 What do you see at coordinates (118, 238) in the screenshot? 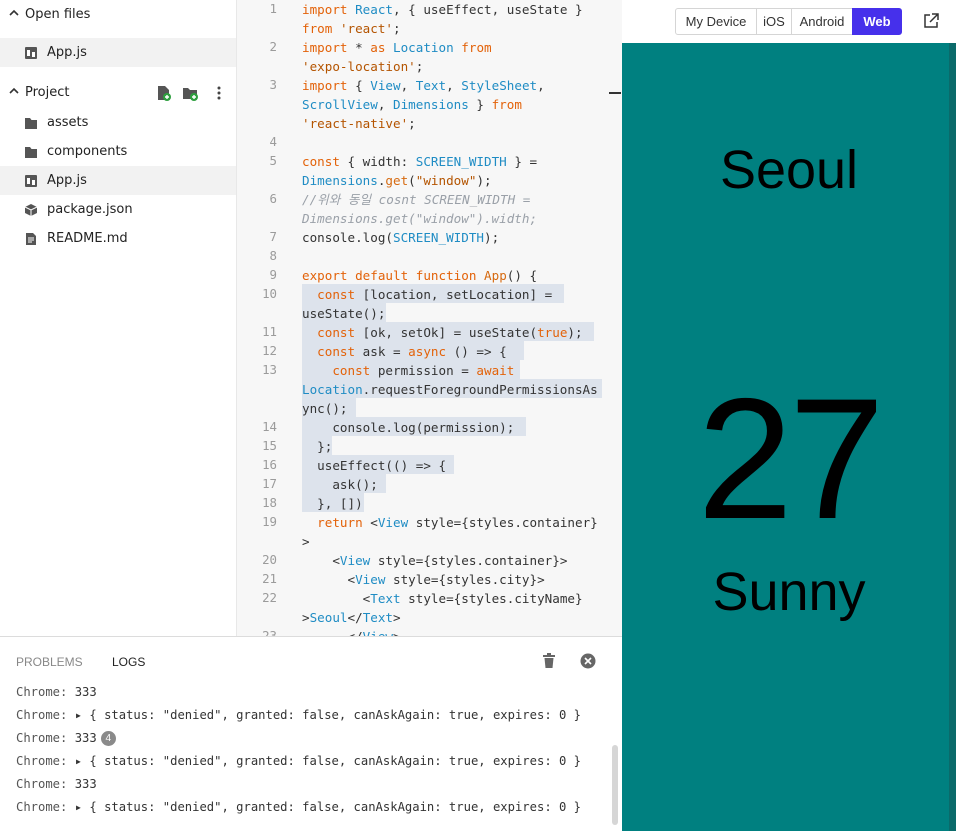
I see `tree-item-readme: README.md` at bounding box center [118, 238].